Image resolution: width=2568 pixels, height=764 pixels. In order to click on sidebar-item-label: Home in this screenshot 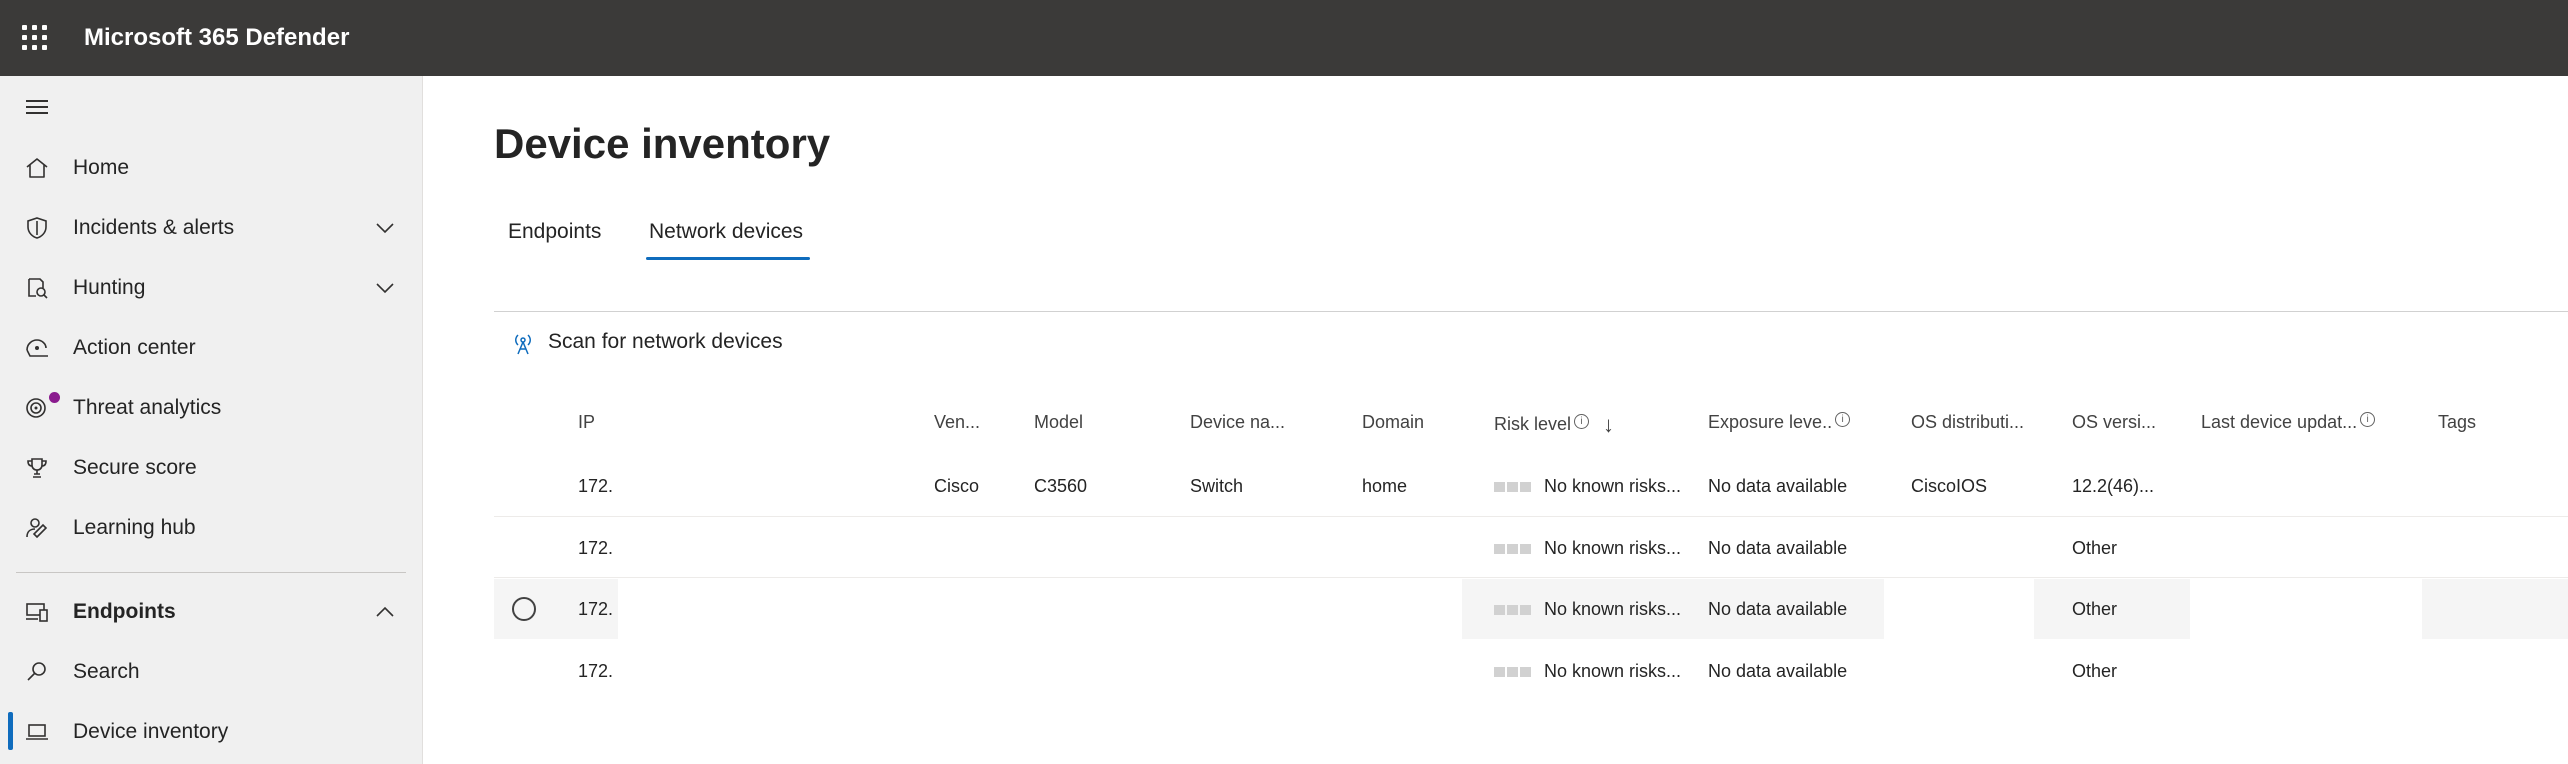, I will do `click(101, 167)`.